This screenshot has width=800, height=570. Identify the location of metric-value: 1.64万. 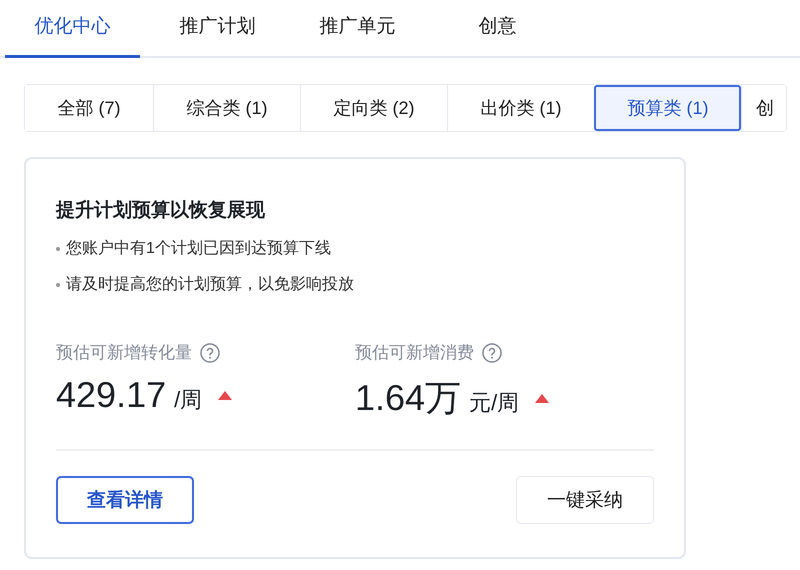
(408, 398).